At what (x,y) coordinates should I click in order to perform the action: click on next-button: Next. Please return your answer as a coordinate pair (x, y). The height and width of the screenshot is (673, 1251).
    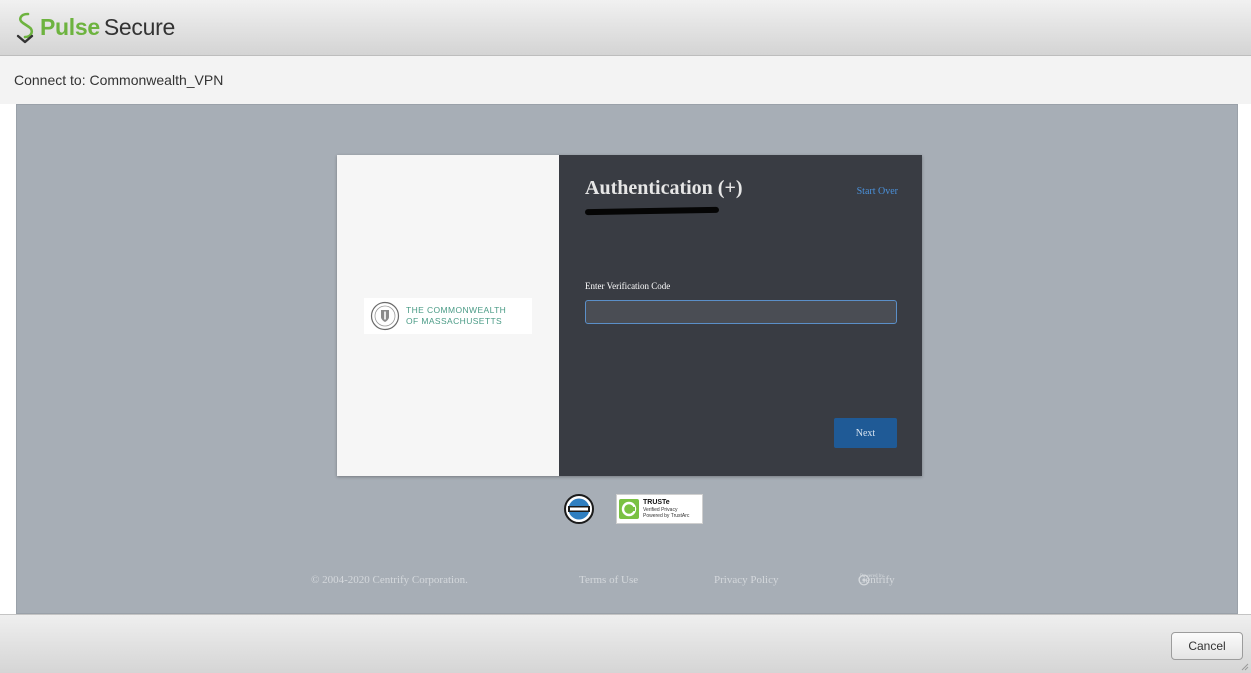
    Looking at the image, I should click on (865, 433).